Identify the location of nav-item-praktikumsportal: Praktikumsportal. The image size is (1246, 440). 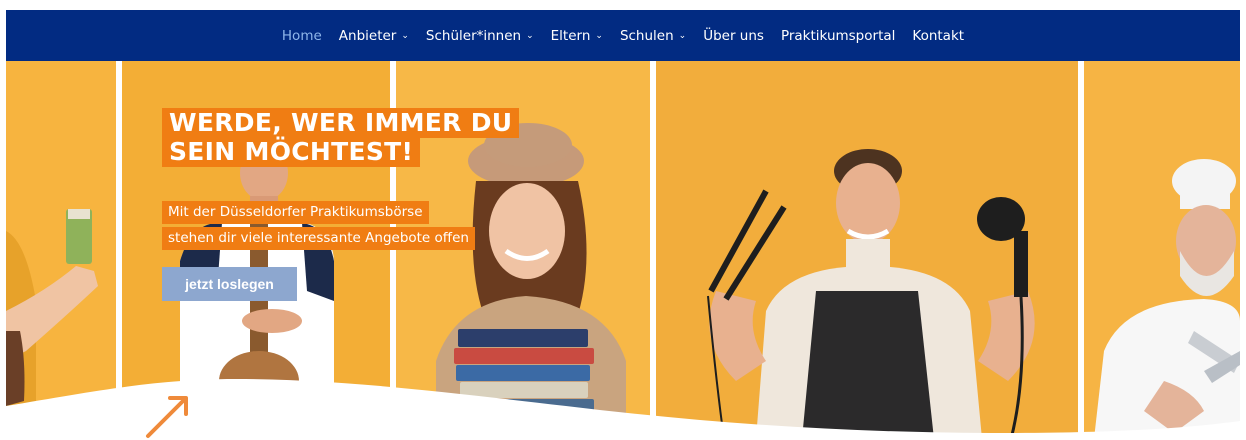
(838, 36).